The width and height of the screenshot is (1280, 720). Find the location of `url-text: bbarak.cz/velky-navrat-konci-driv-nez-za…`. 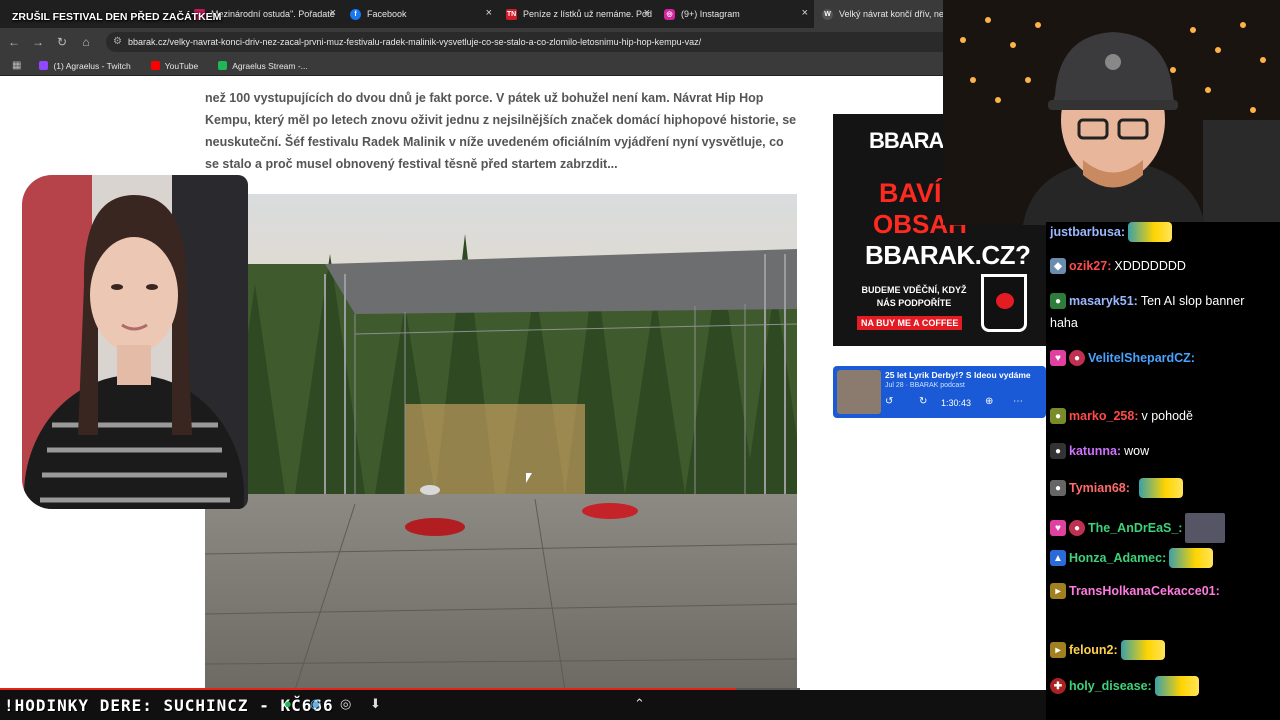

url-text: bbarak.cz/velky-navrat-konci-driv-nez-za… is located at coordinates (415, 42).